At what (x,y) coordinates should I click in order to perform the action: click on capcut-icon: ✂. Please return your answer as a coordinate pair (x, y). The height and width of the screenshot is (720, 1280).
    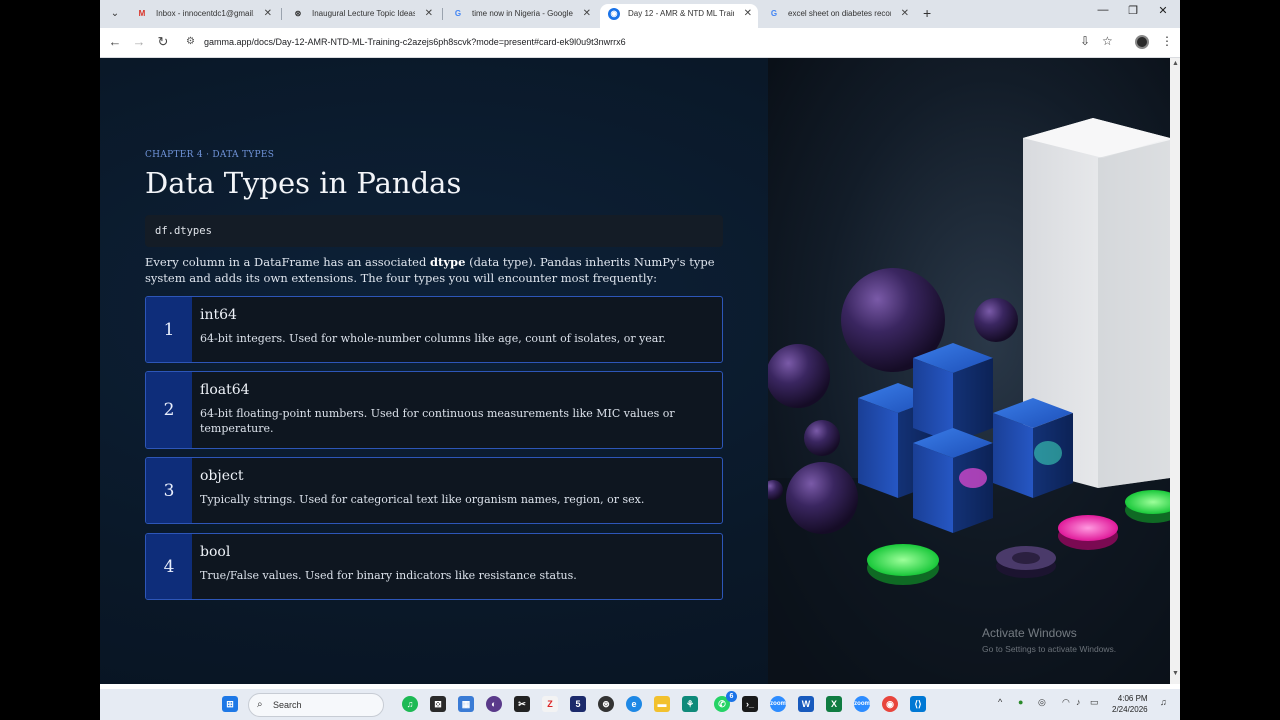
    Looking at the image, I should click on (522, 704).